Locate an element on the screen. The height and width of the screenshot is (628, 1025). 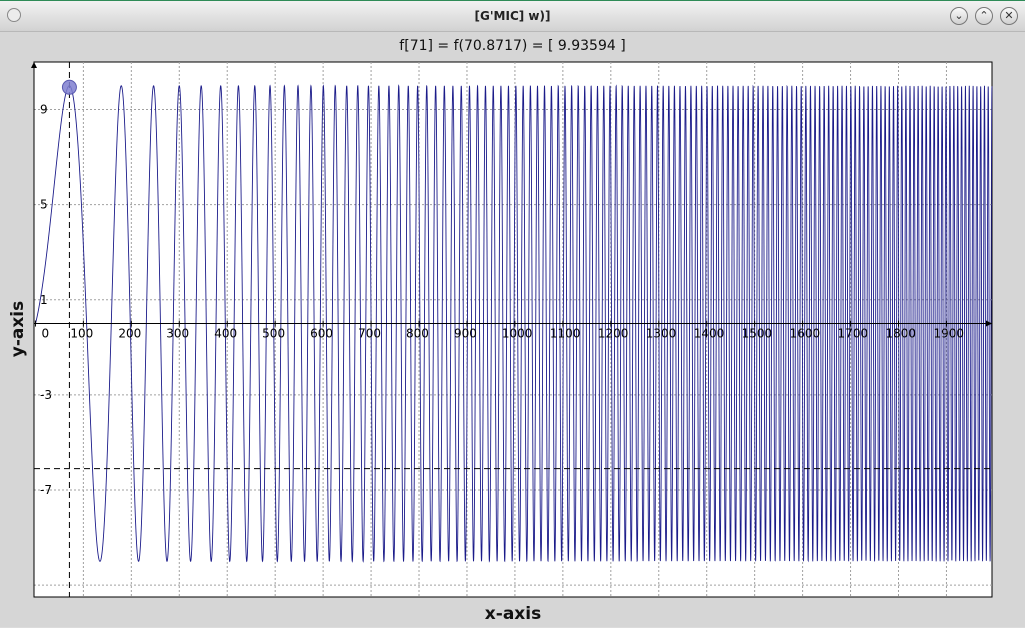
x-tick-label: 600 is located at coordinates (321, 334).